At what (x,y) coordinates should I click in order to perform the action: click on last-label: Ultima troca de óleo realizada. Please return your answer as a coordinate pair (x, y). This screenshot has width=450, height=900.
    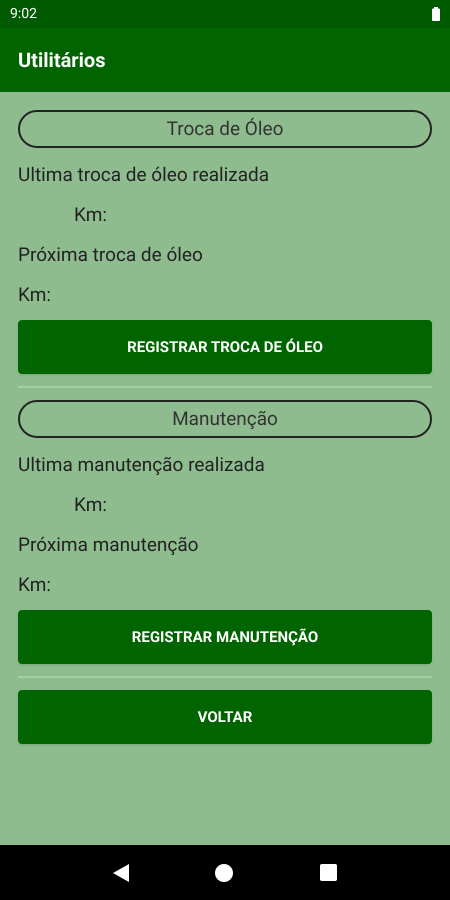
    Looking at the image, I should click on (144, 175).